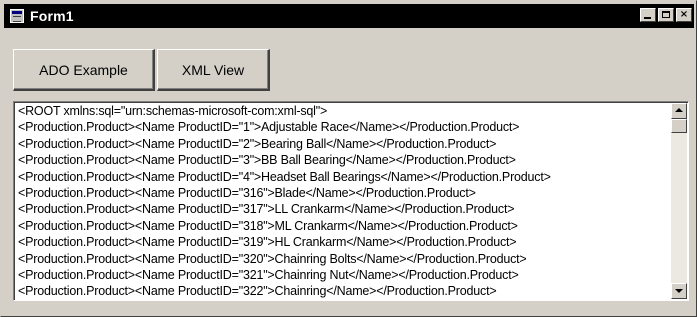 The image size is (697, 317). I want to click on close-button: ×, so click(684, 15).